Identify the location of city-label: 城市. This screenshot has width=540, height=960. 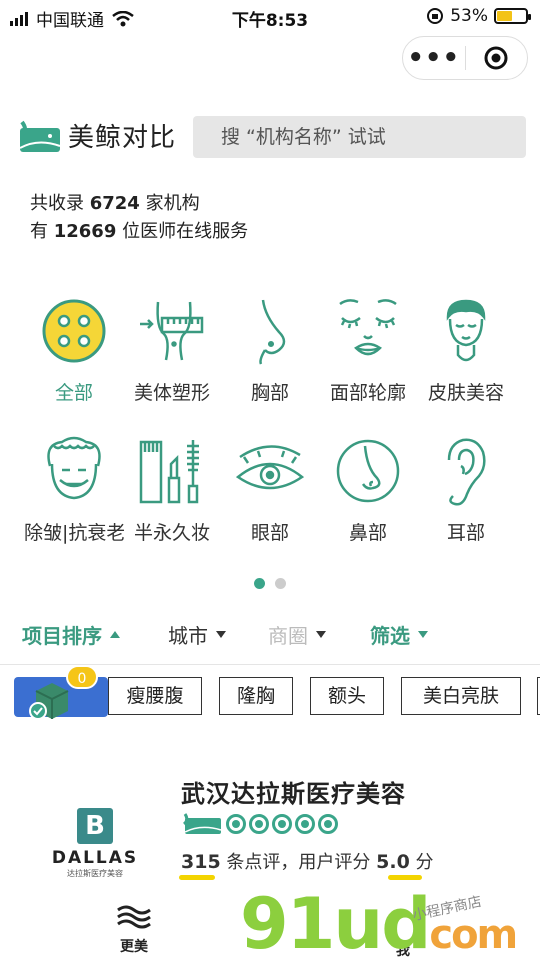
(188, 636).